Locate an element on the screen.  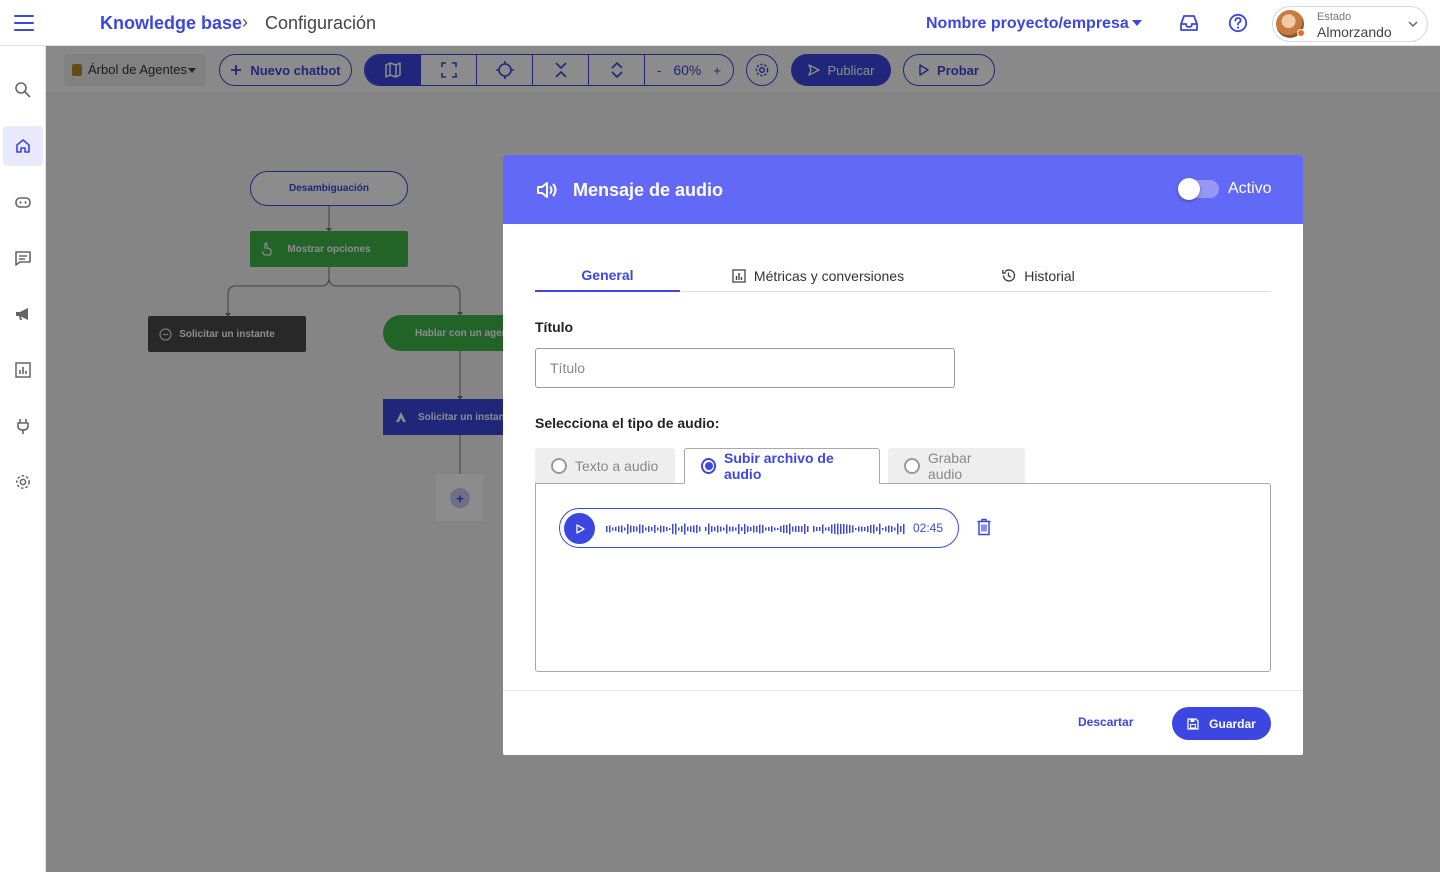
save-button: Guardar is located at coordinates (1221, 723).